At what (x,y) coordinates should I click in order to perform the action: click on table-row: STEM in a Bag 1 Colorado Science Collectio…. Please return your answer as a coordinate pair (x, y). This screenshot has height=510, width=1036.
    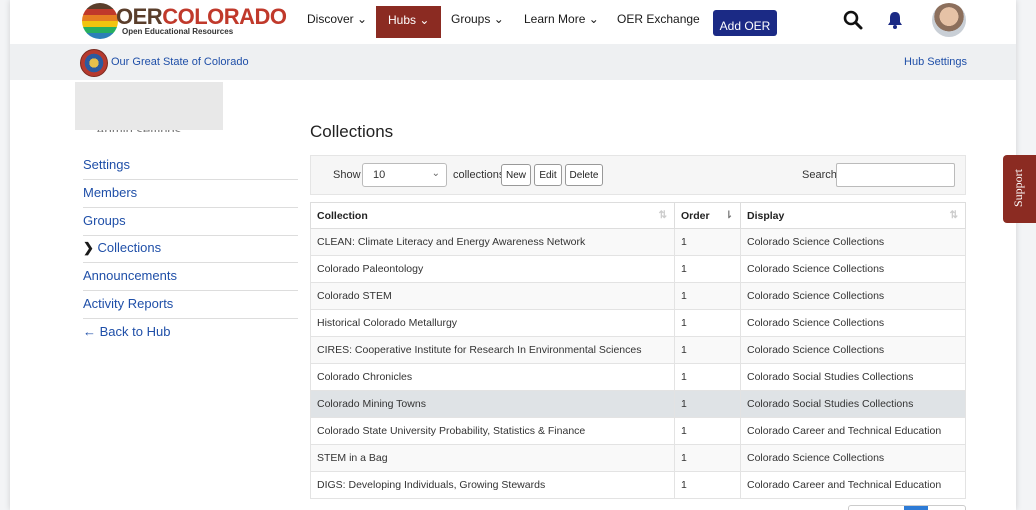
    Looking at the image, I should click on (638, 458).